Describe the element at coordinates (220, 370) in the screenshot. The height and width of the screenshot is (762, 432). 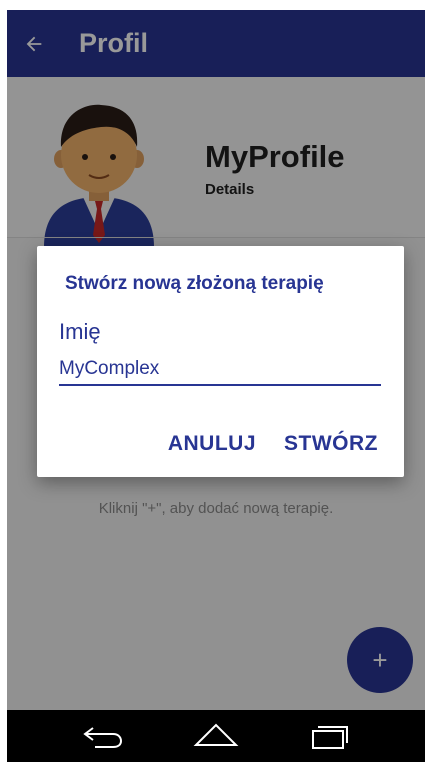
I see `name-input` at that location.